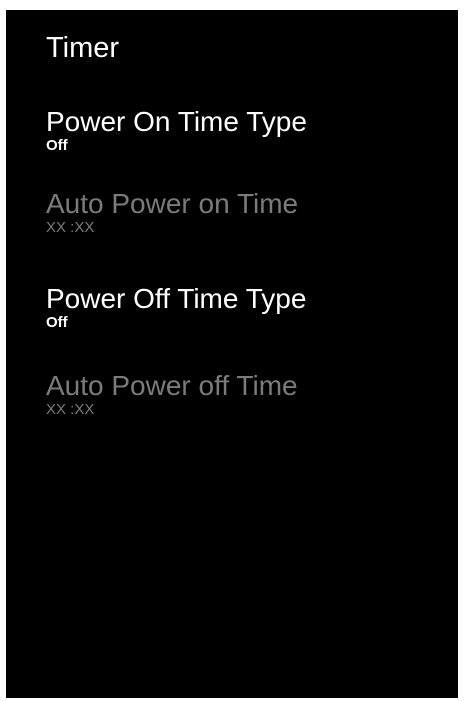 This screenshot has width=464, height=701. I want to click on auto-power-off-time-item: Auto Power off Time XX :XX, so click(246, 394).